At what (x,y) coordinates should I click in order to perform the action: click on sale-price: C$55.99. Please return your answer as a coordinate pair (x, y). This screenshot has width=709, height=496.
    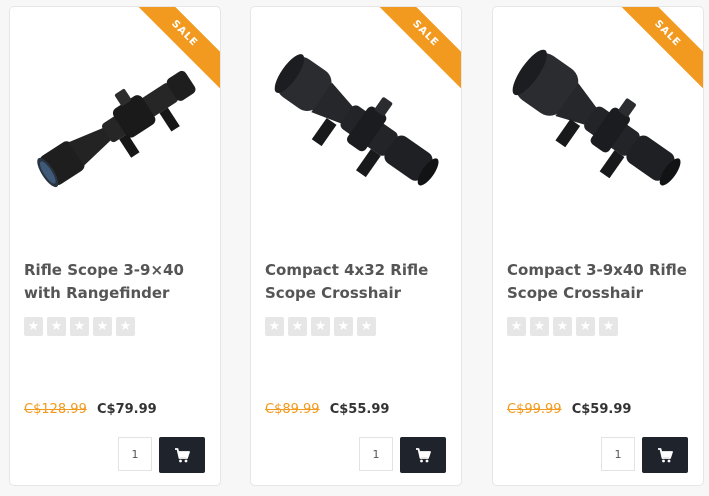
    Looking at the image, I should click on (359, 409).